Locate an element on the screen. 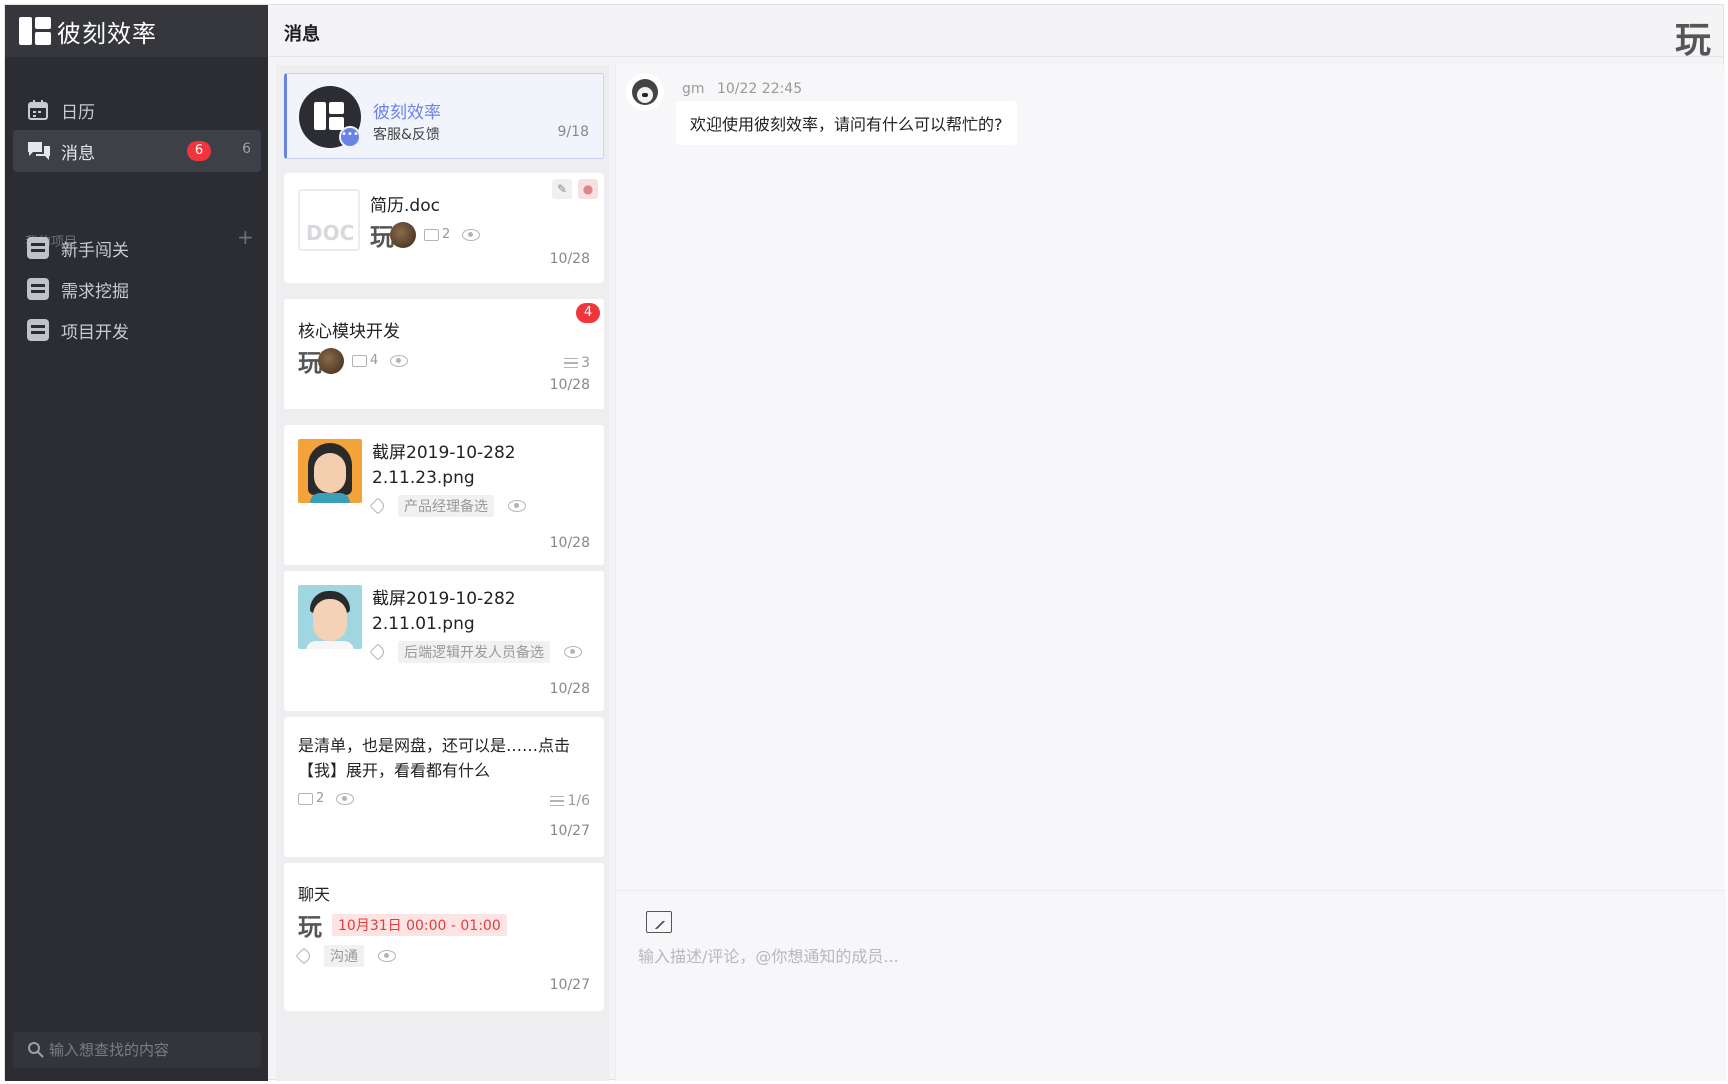  man-avatar is located at coordinates (330, 617).